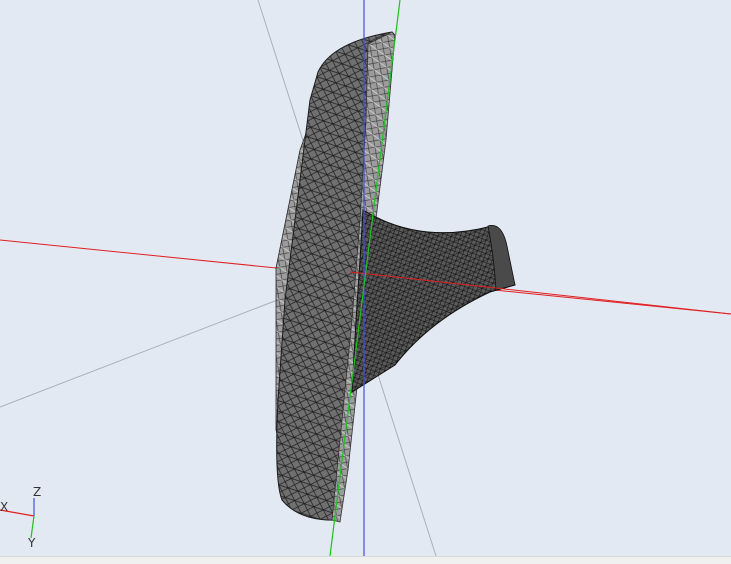 This screenshot has height=564, width=731. I want to click on triad-z-label: Z, so click(37, 492).